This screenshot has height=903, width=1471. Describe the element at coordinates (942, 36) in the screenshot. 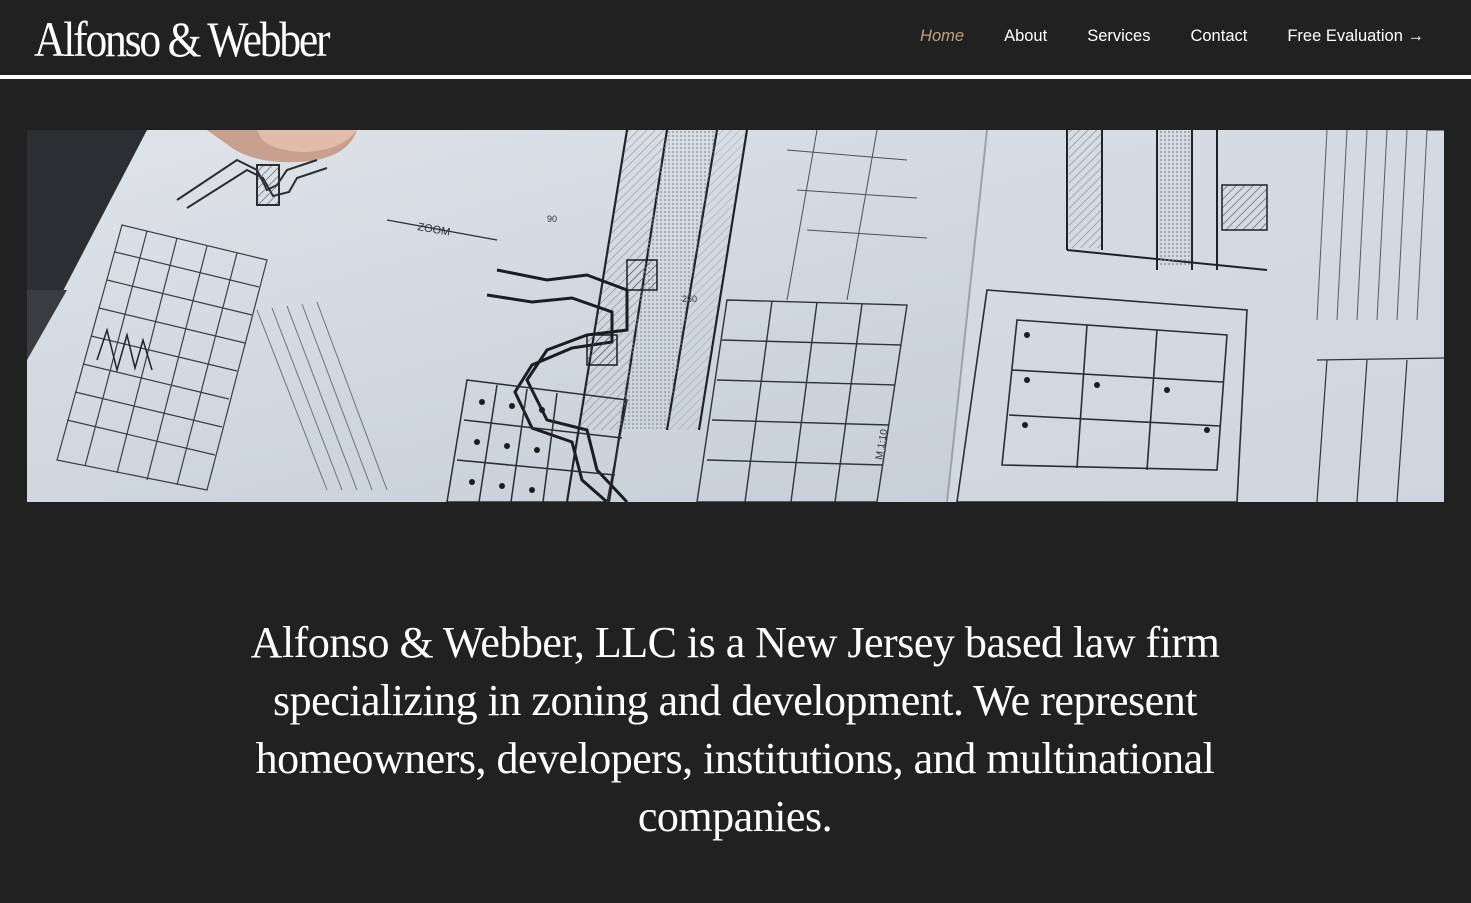

I see `nav-home-link: Home` at that location.